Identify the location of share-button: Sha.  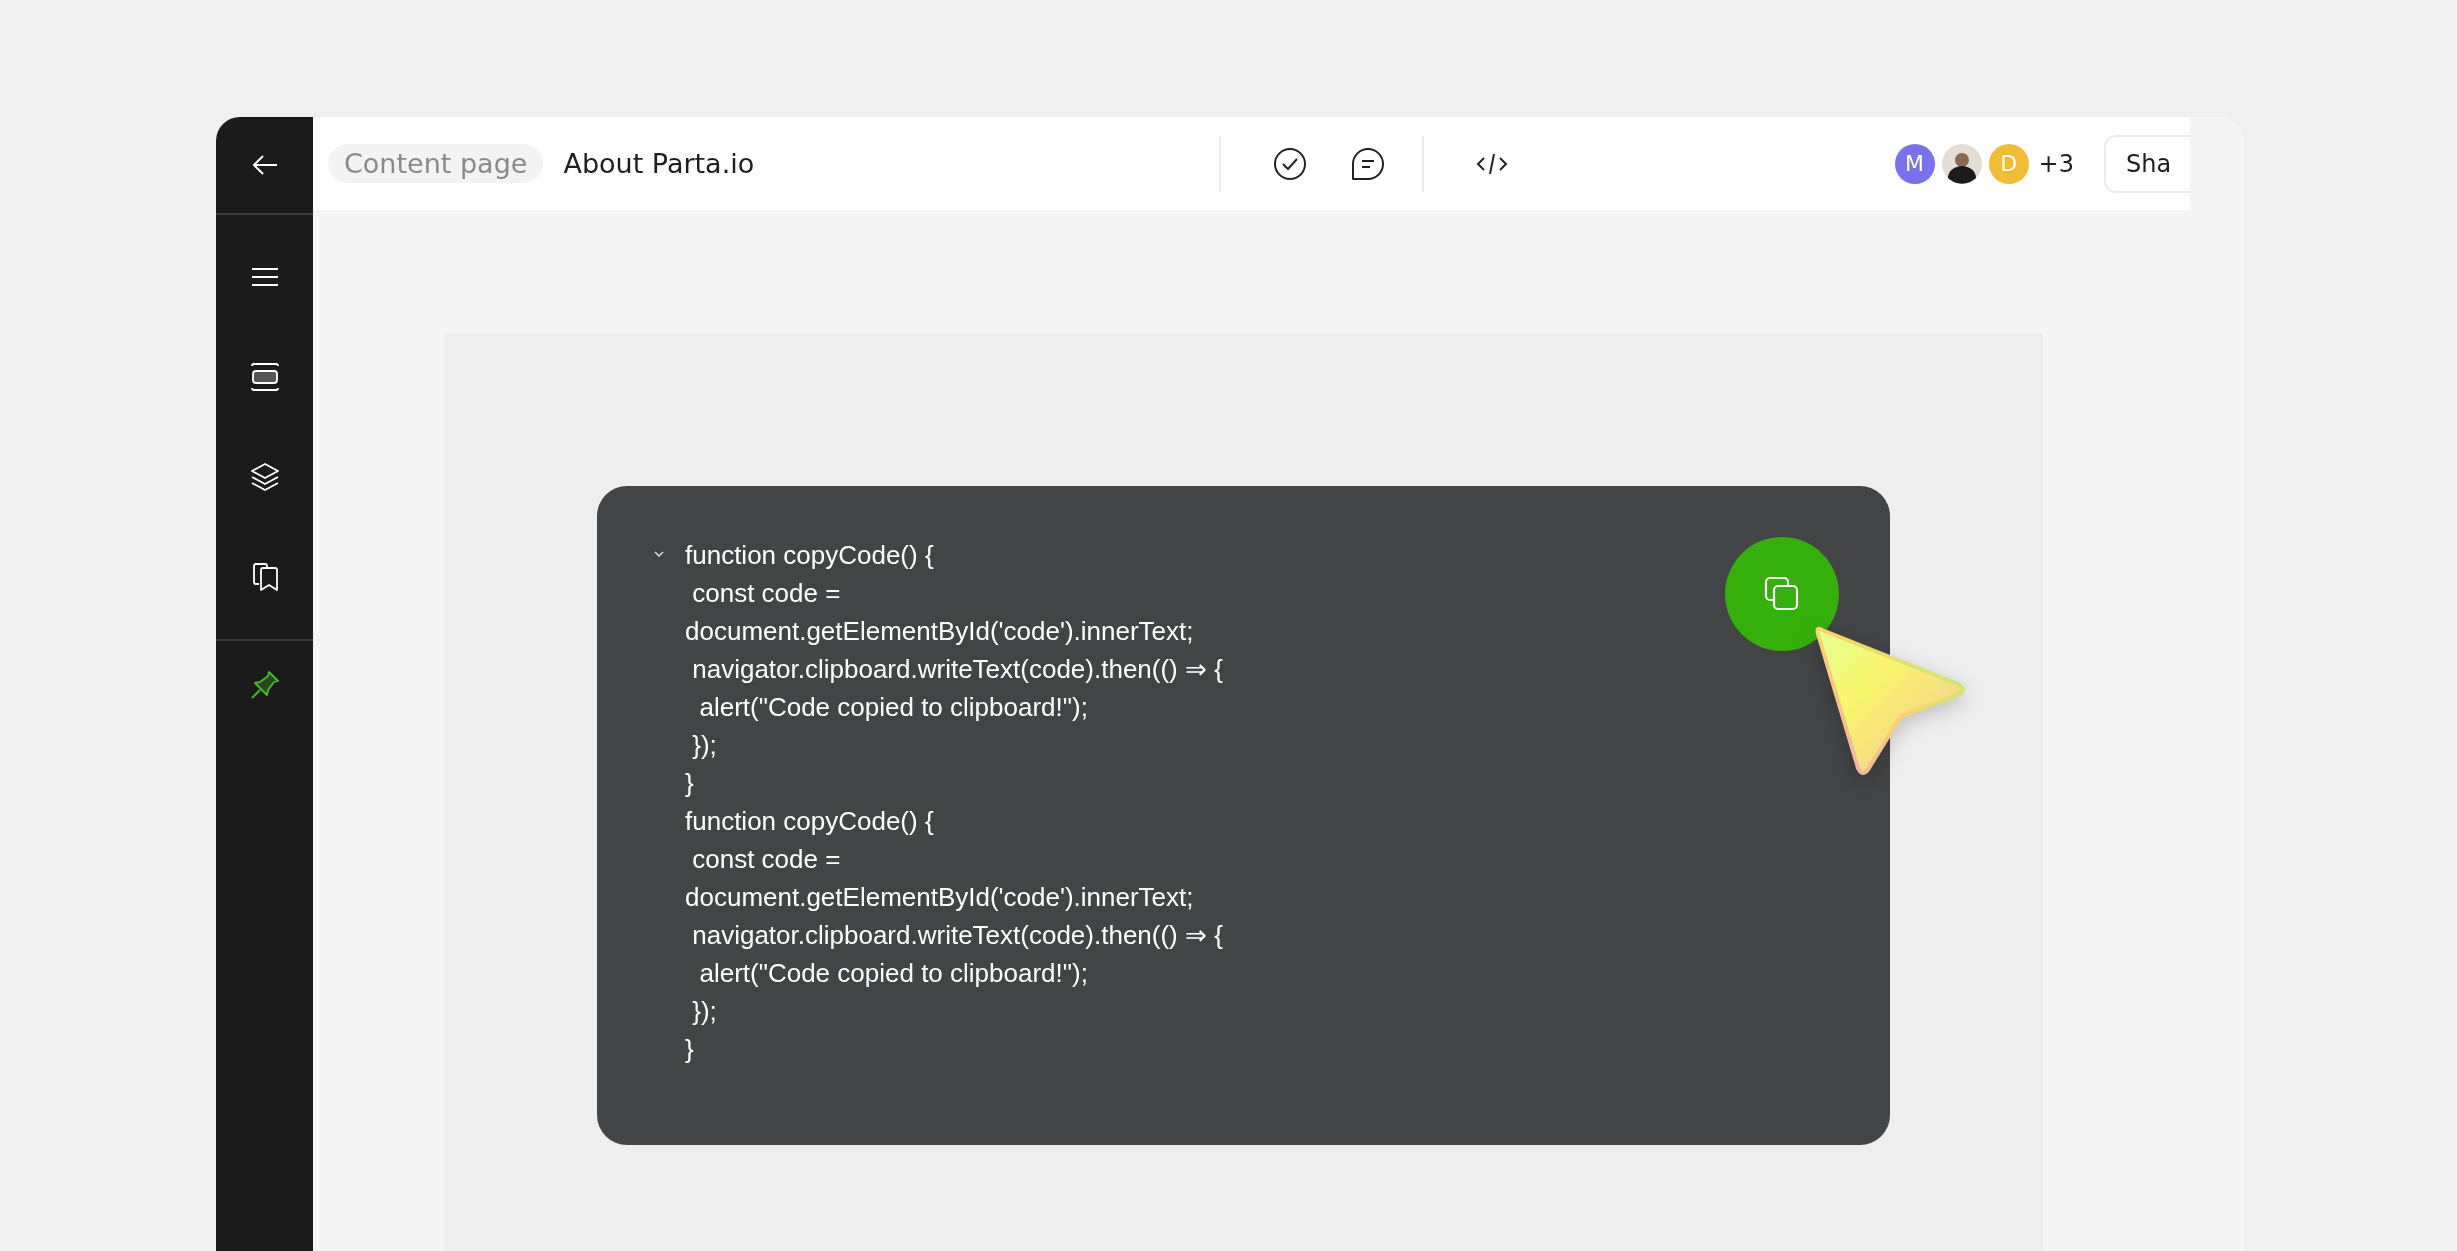
(2147, 163).